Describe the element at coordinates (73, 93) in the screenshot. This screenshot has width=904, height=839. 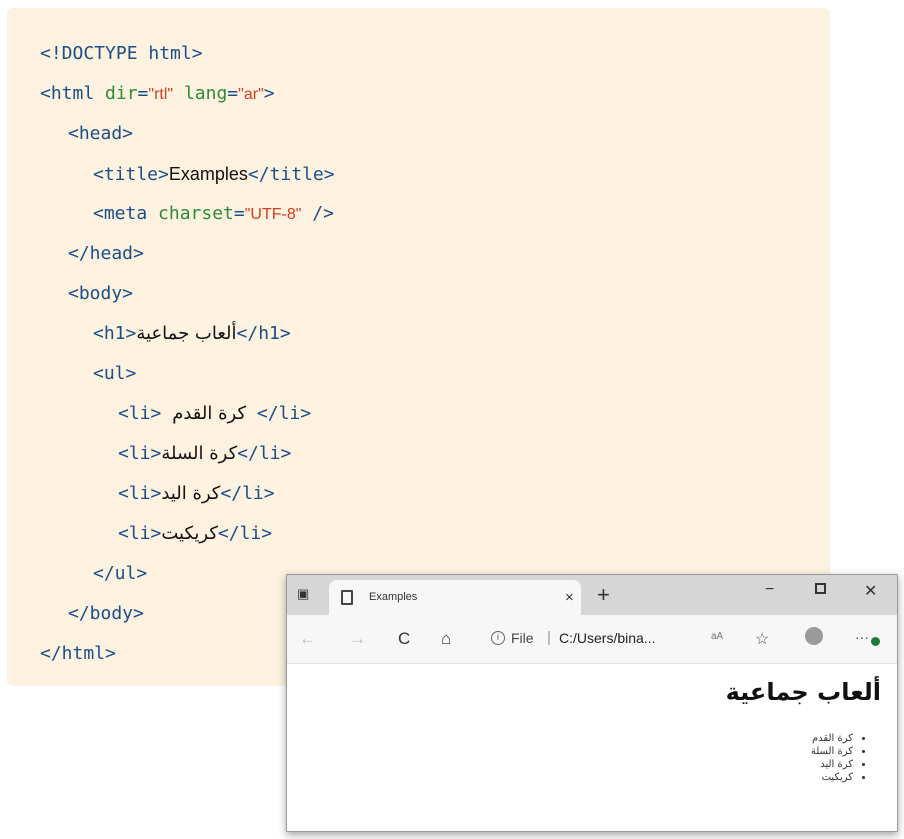
I see `html-open-tag: <html` at that location.